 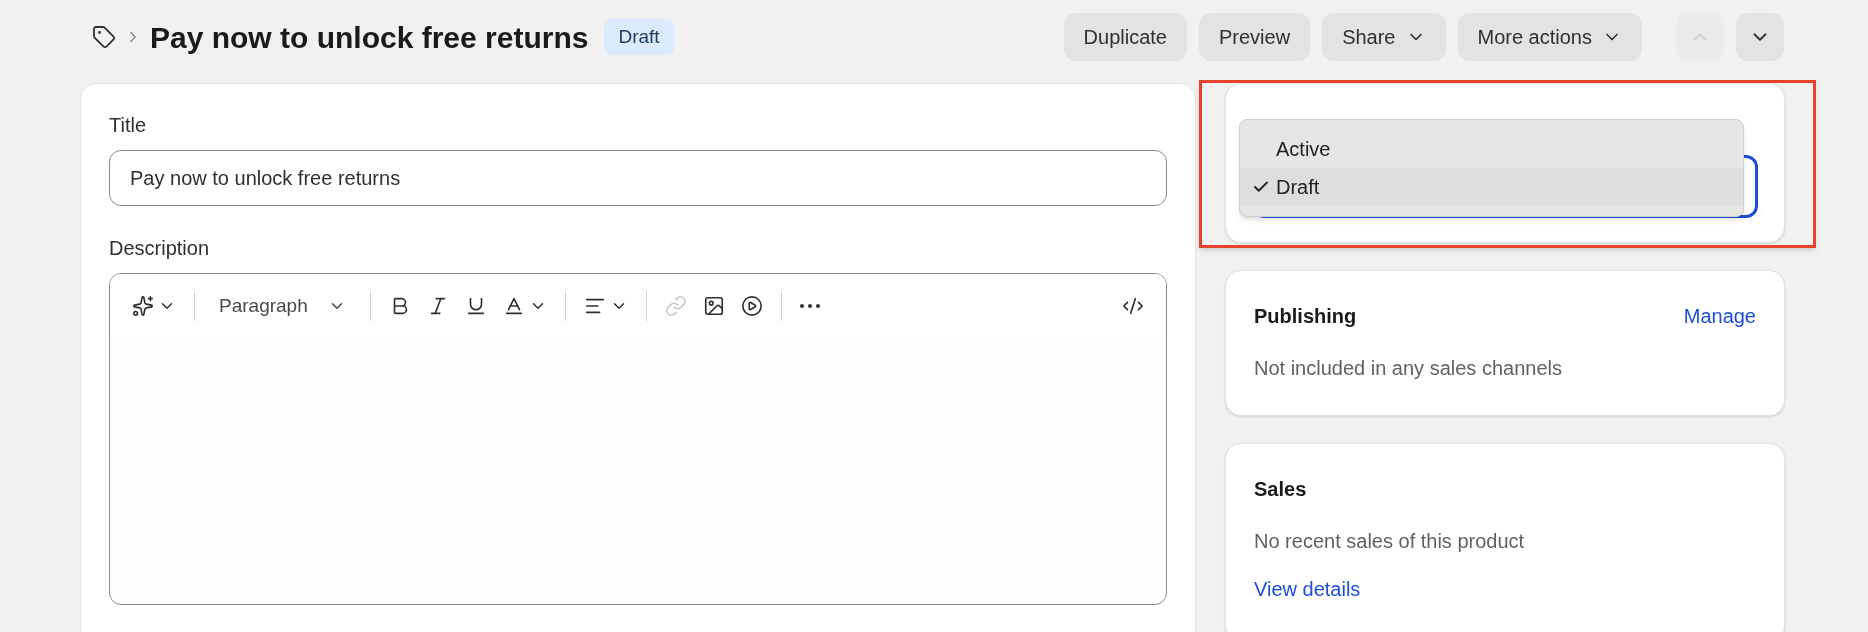 What do you see at coordinates (1281, 489) in the screenshot?
I see `card-title: Sales` at bounding box center [1281, 489].